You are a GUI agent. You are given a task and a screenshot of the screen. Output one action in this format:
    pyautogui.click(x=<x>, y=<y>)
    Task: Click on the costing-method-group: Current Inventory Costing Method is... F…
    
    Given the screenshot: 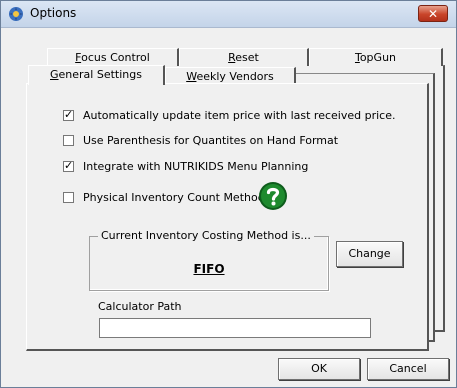 What is the action you would take?
    pyautogui.click(x=209, y=260)
    